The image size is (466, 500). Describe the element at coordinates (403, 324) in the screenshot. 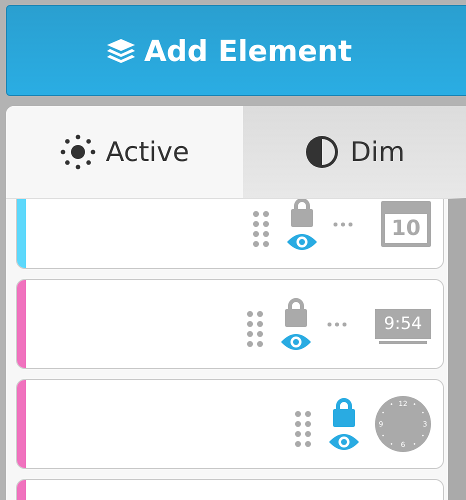

I see `time-text: 9:54` at that location.